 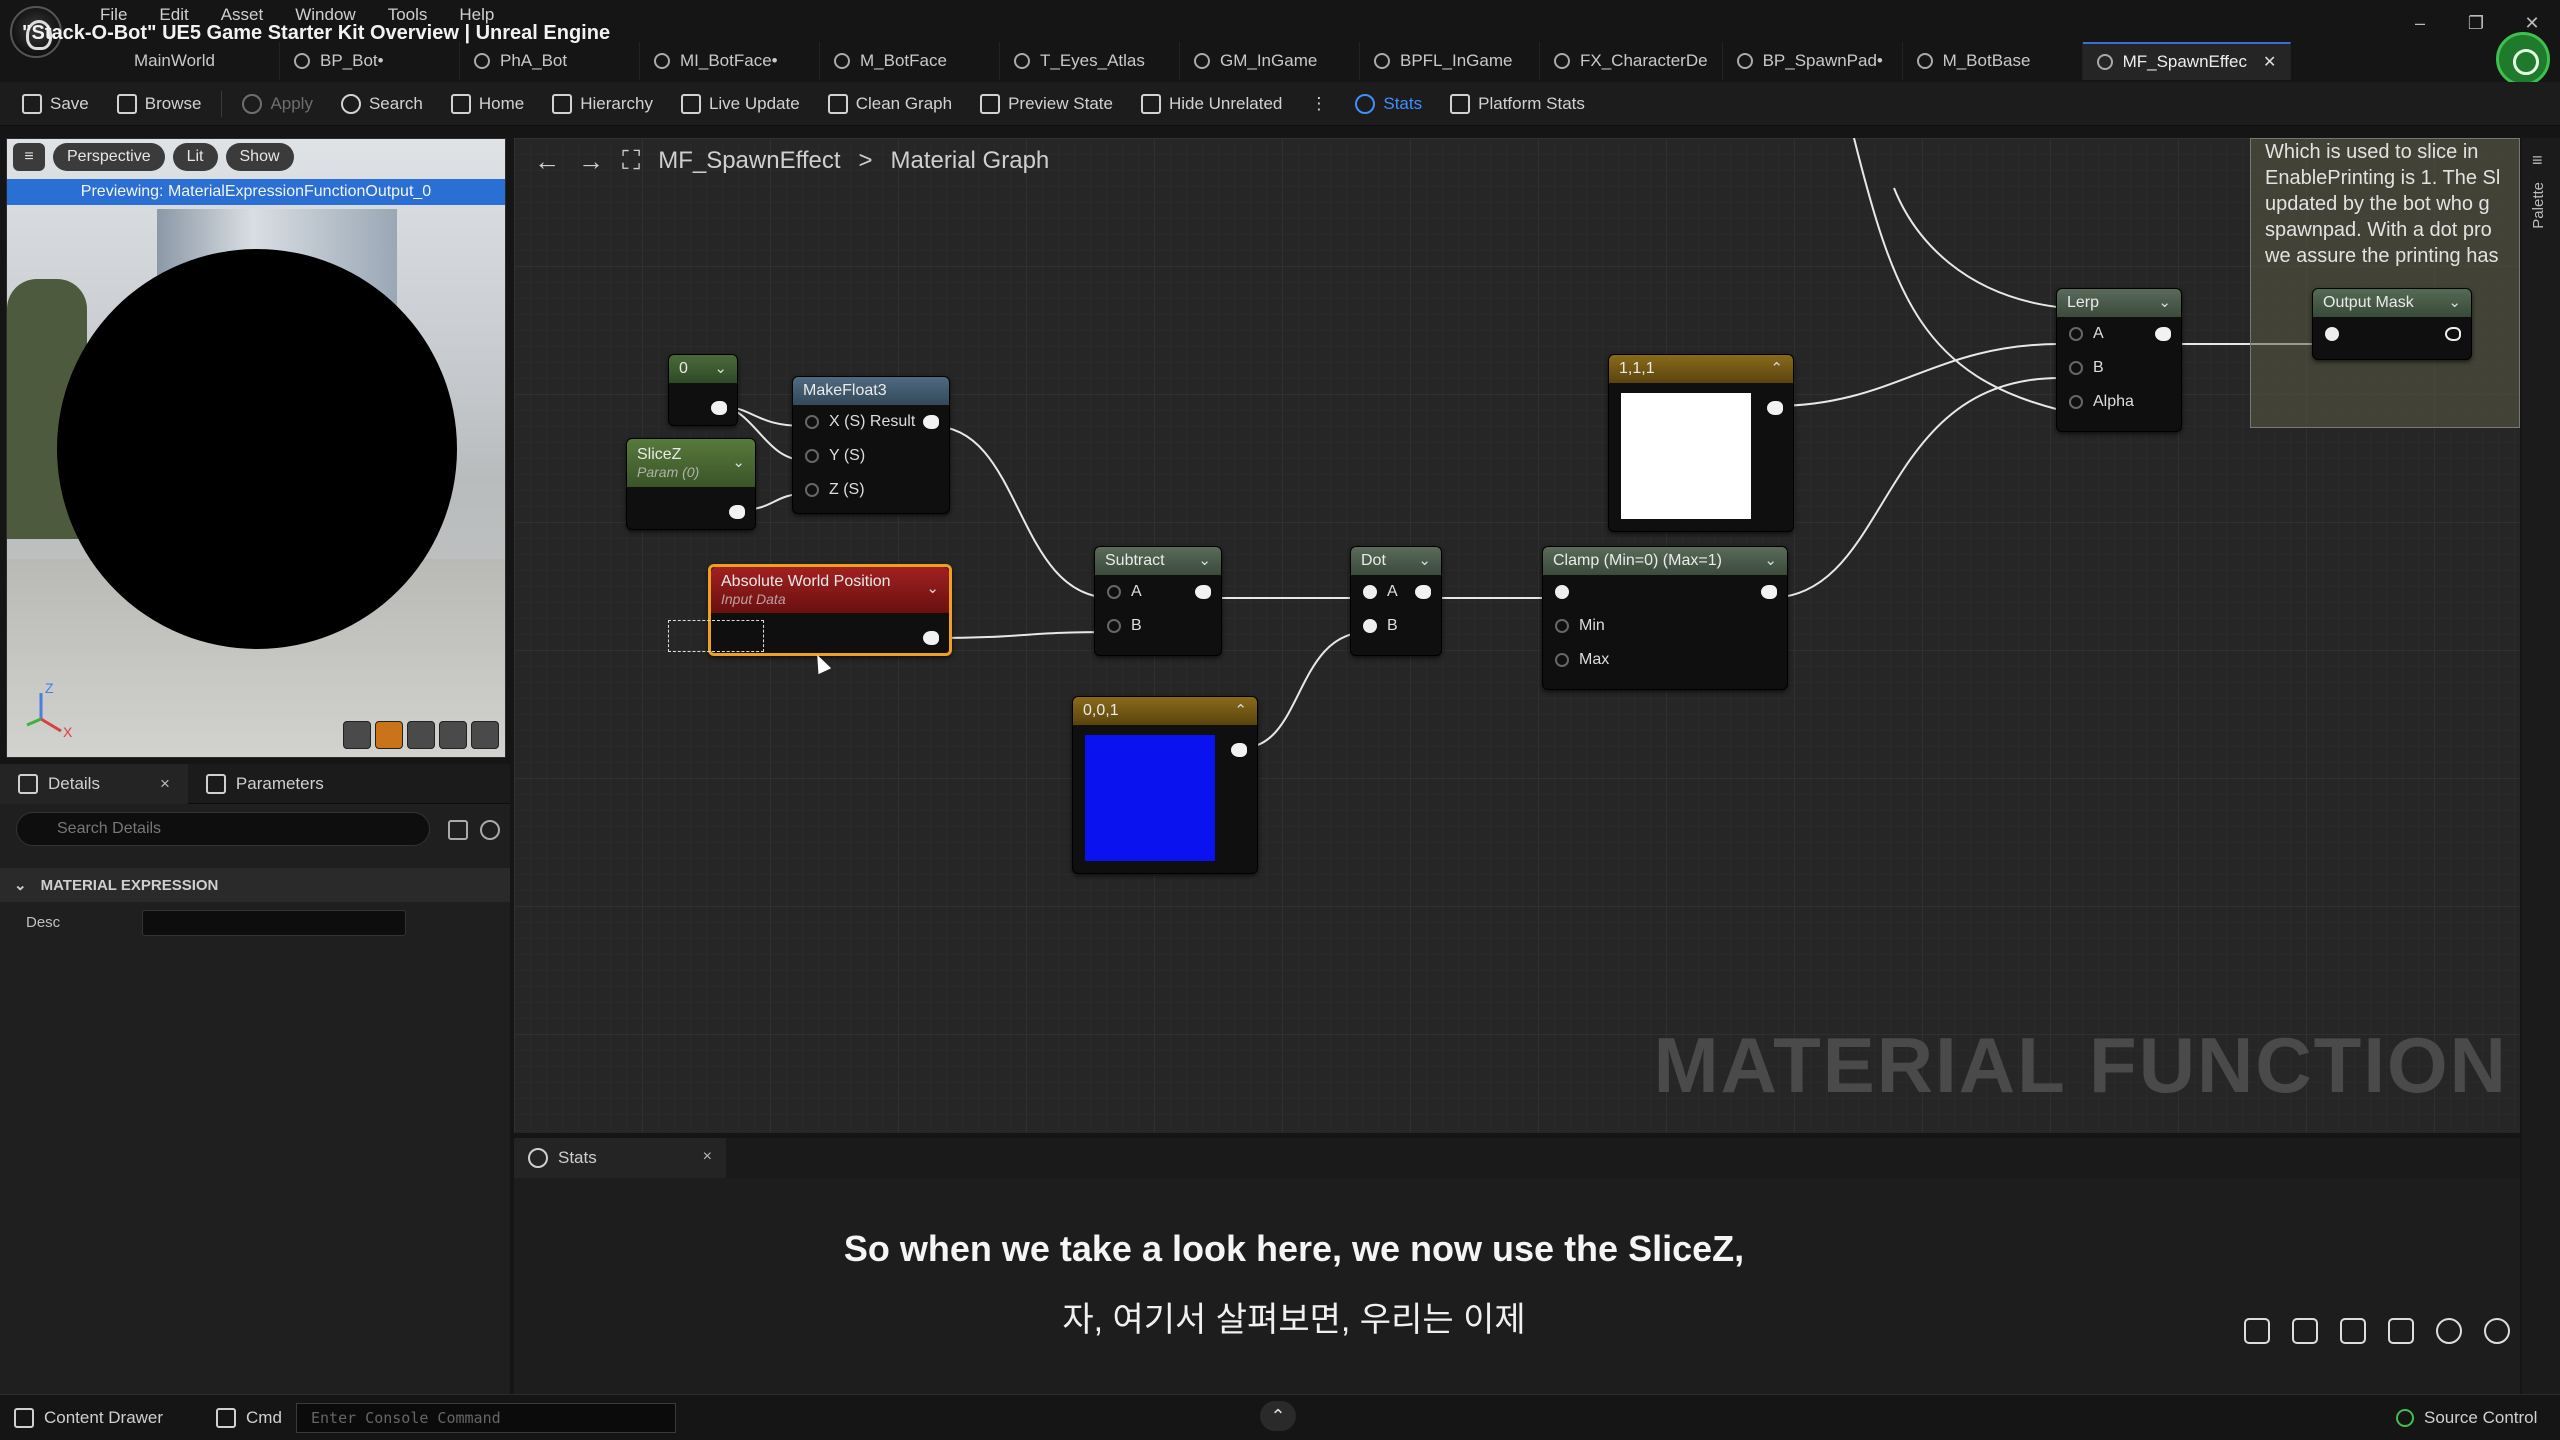 I want to click on details-search-input: Search Details, so click(x=223, y=829).